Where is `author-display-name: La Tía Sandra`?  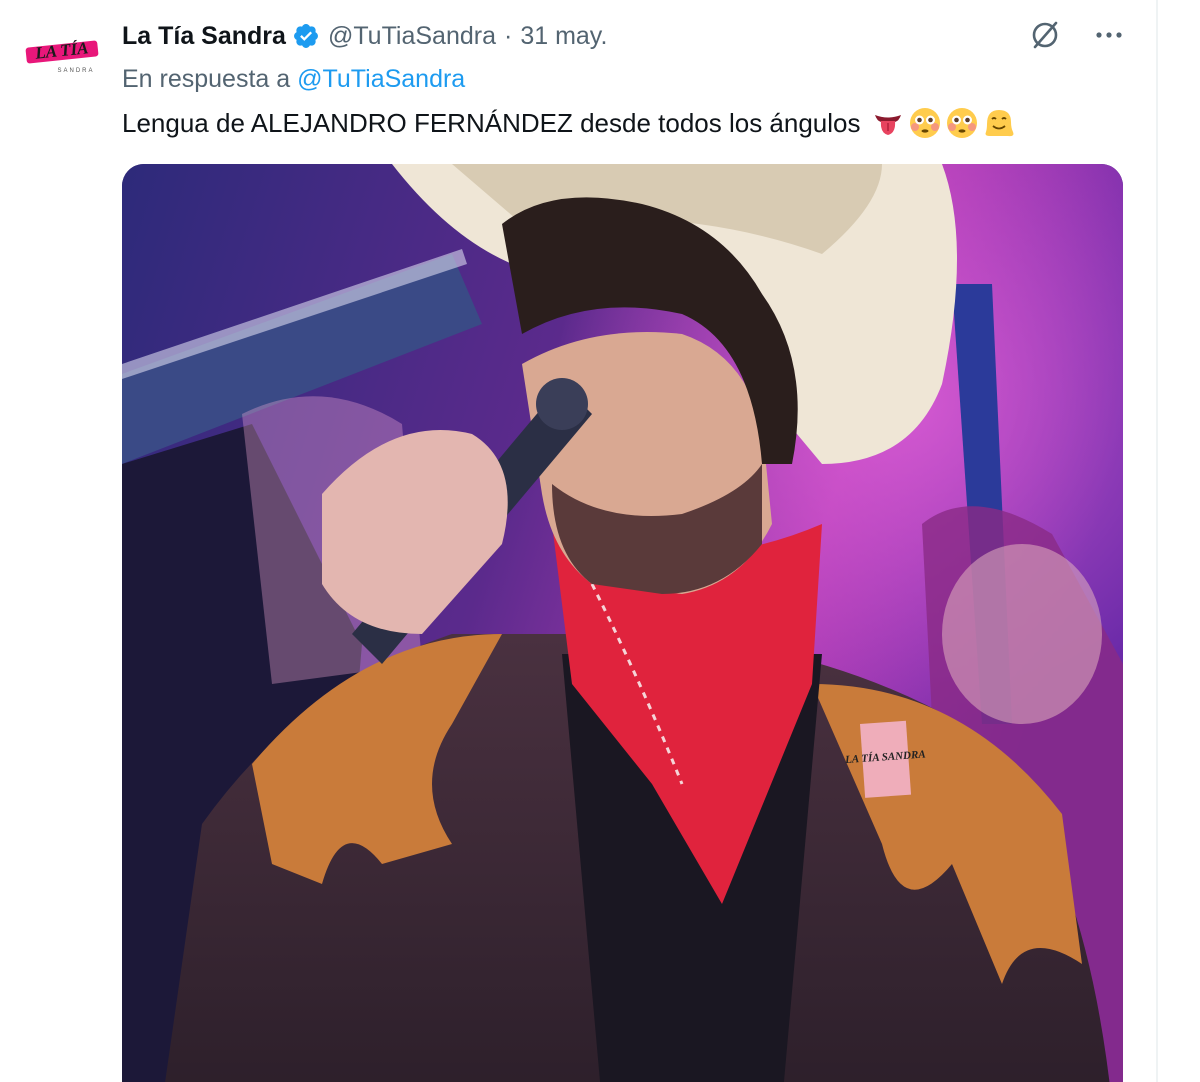 author-display-name: La Tía Sandra is located at coordinates (204, 36).